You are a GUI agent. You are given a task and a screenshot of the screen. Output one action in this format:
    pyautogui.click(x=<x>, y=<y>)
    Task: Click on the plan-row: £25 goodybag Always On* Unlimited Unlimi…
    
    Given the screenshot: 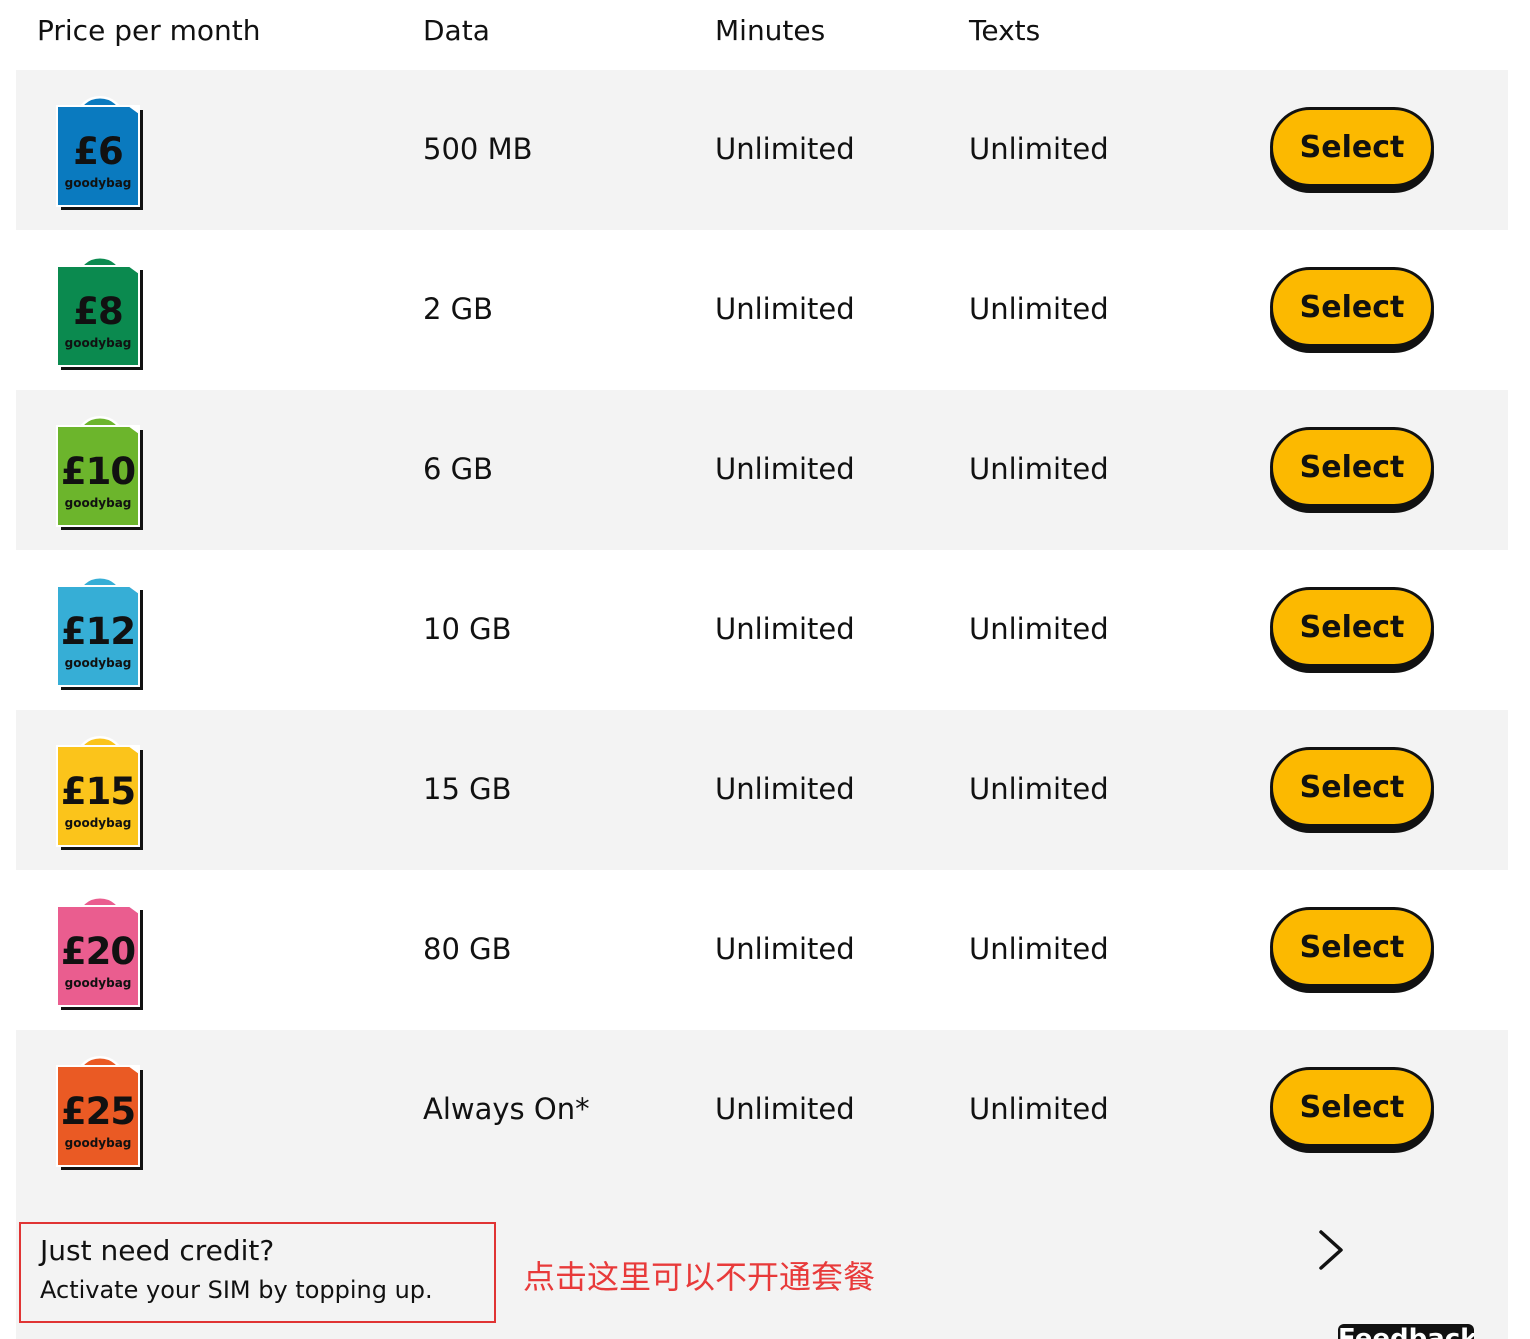 What is the action you would take?
    pyautogui.click(x=762, y=1110)
    